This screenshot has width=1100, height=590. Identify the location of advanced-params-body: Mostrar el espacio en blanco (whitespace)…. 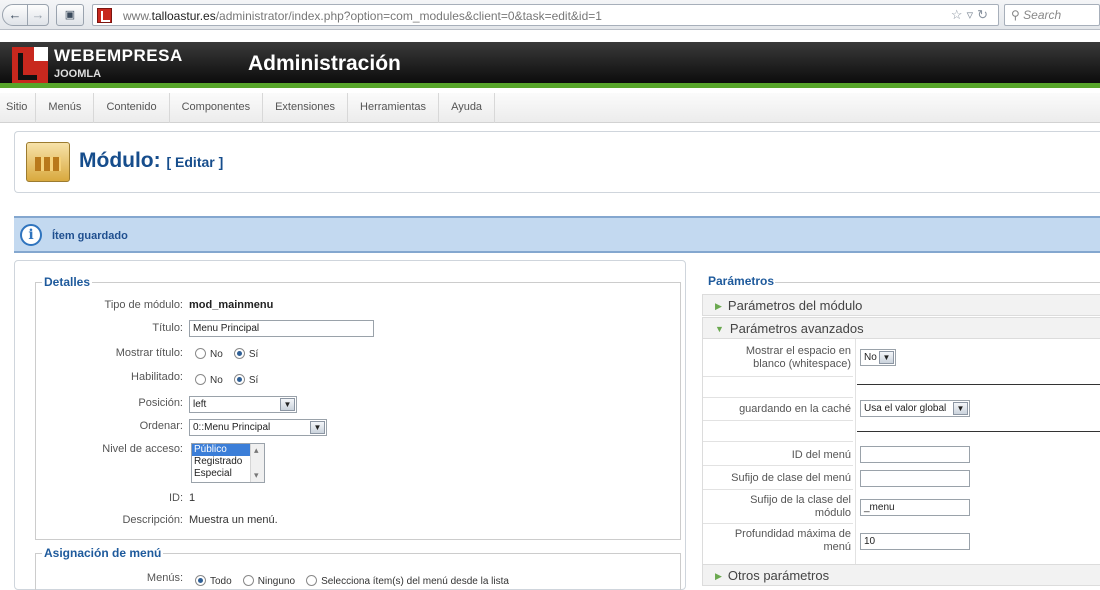
(901, 452).